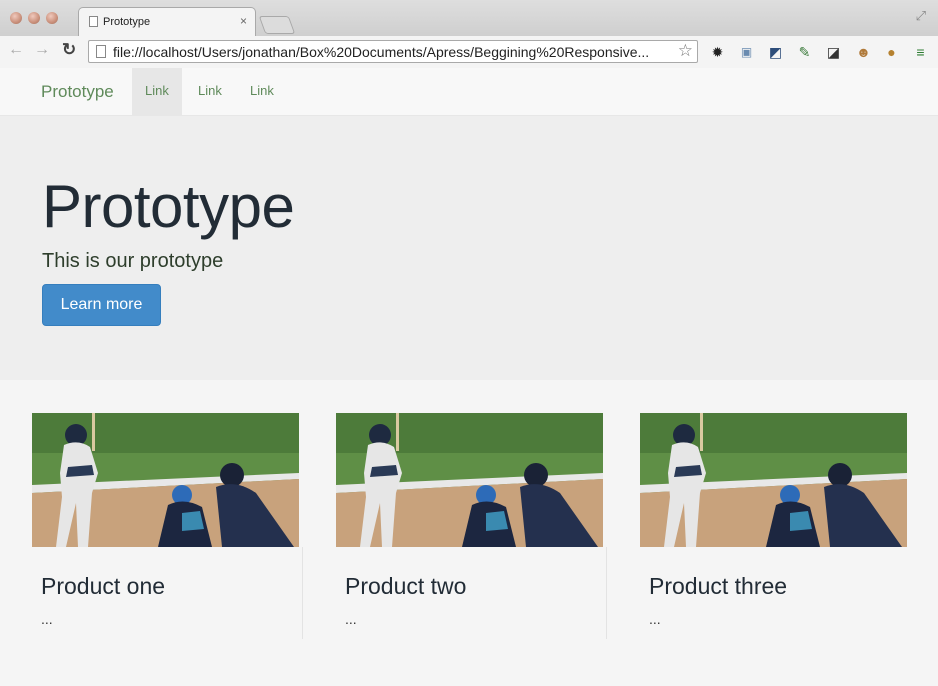  Describe the element at coordinates (277, 25) in the screenshot. I see `new-tab-button` at that location.